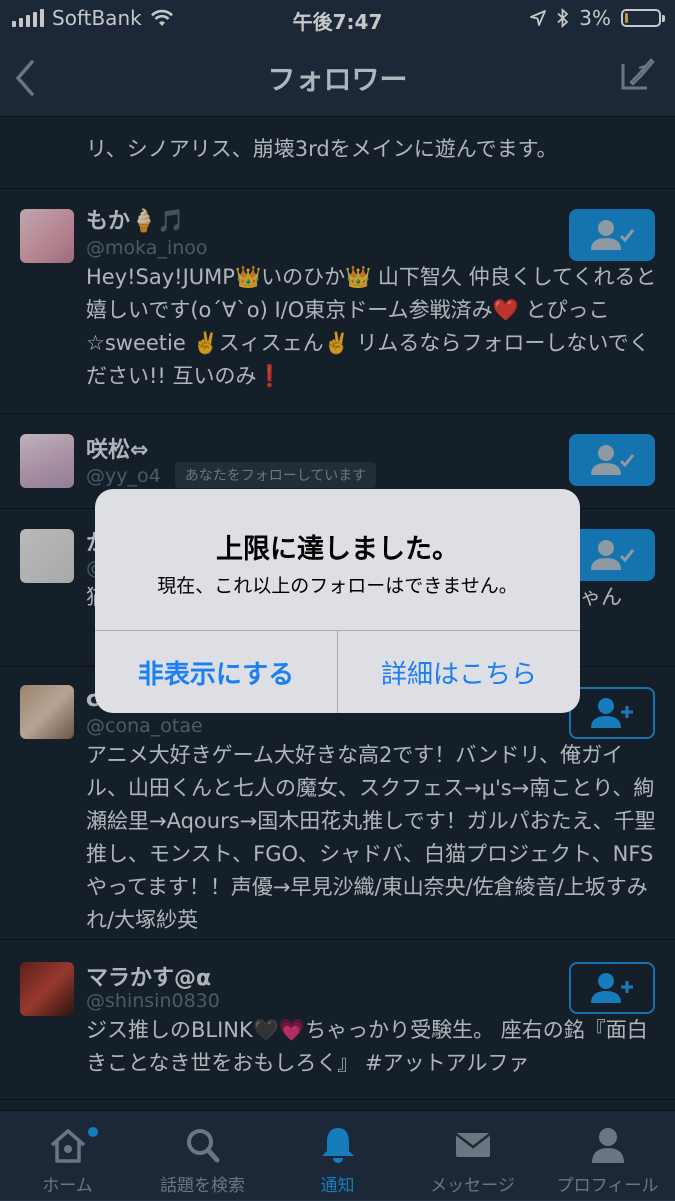 The width and height of the screenshot is (675, 1201). I want to click on alert-message: 現在、これ以上のフォローはできません。, so click(337, 586).